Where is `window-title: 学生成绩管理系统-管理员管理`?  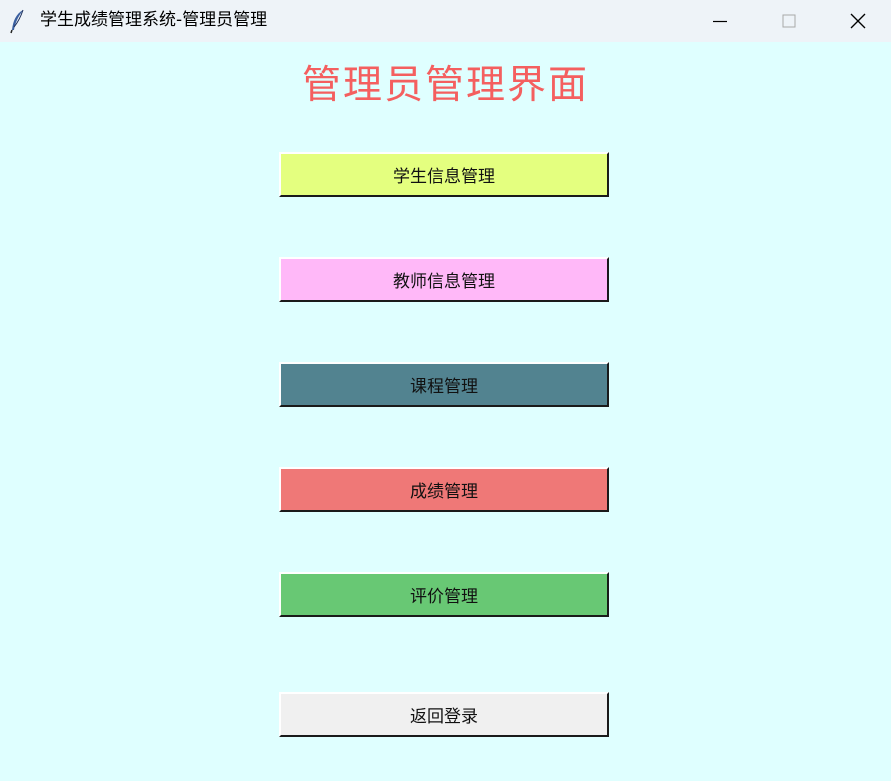
window-title: 学生成绩管理系统-管理员管理 is located at coordinates (154, 20).